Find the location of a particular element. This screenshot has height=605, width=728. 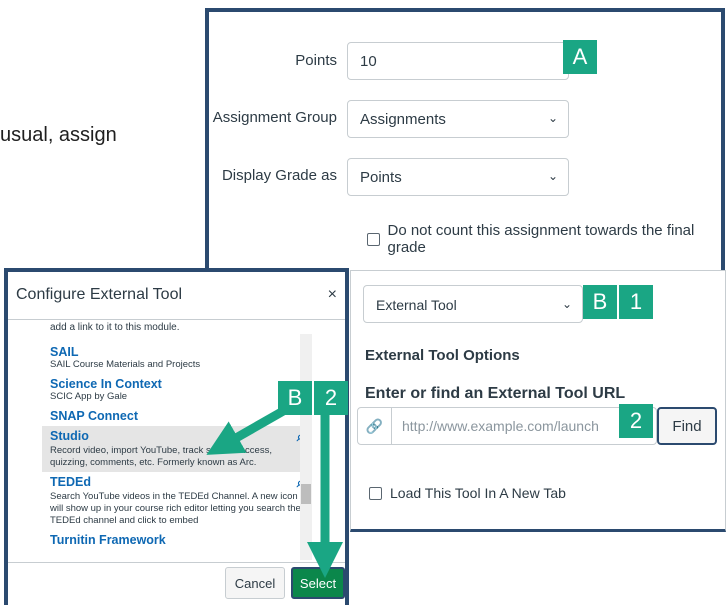

annotation-badge-a: A is located at coordinates (580, 57).